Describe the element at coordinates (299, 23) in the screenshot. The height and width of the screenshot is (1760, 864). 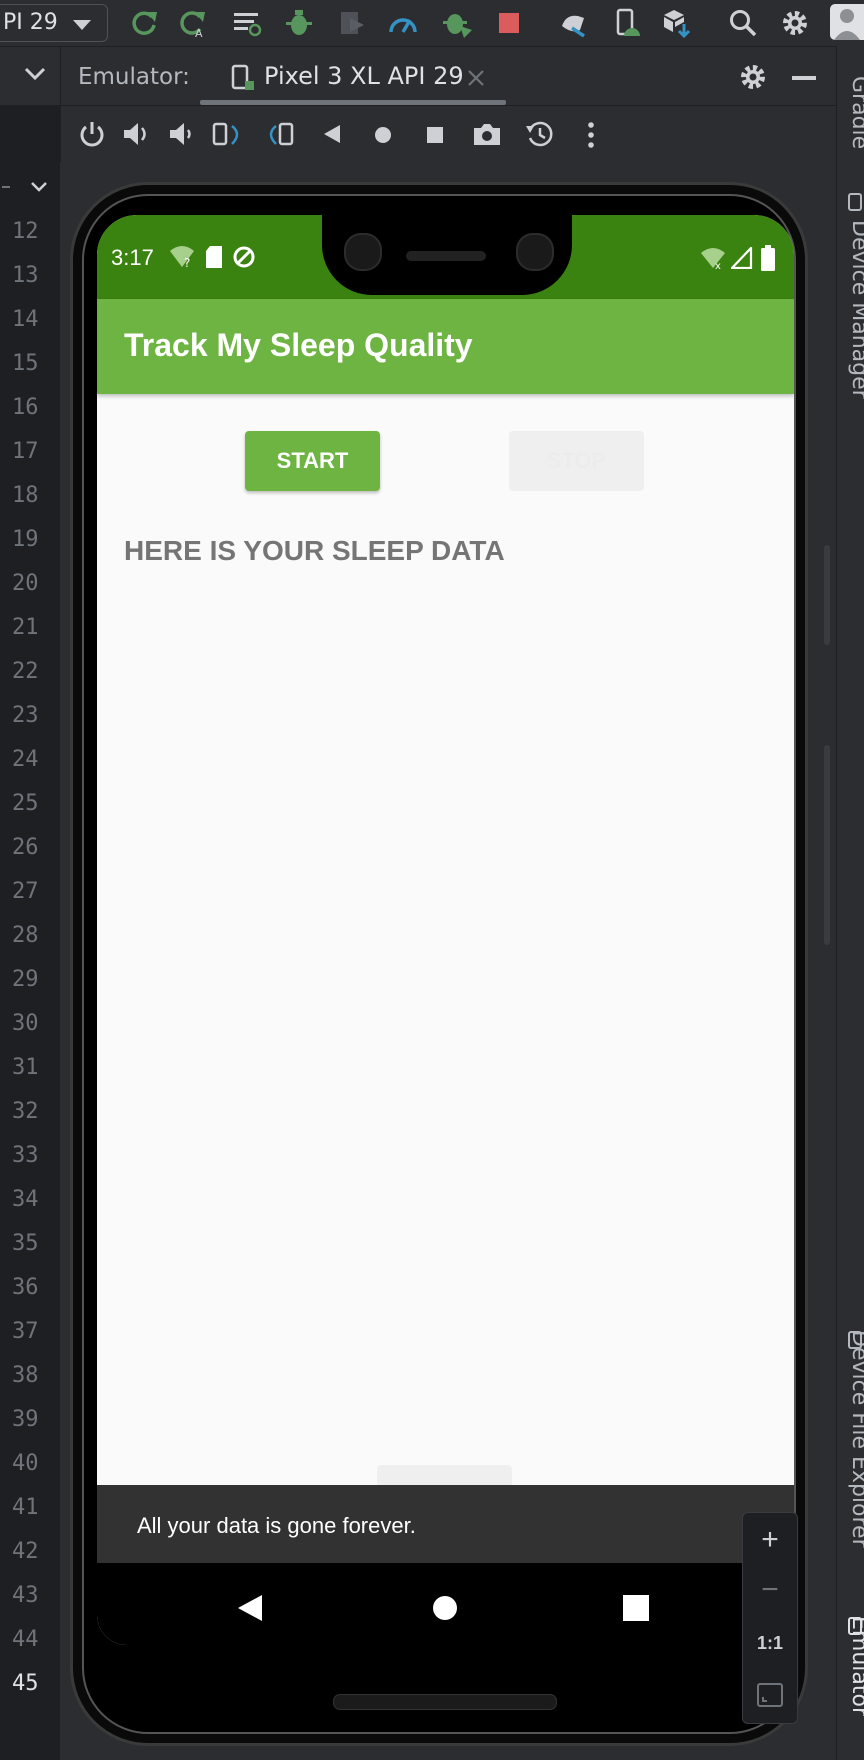
I see `debug-icon` at that location.